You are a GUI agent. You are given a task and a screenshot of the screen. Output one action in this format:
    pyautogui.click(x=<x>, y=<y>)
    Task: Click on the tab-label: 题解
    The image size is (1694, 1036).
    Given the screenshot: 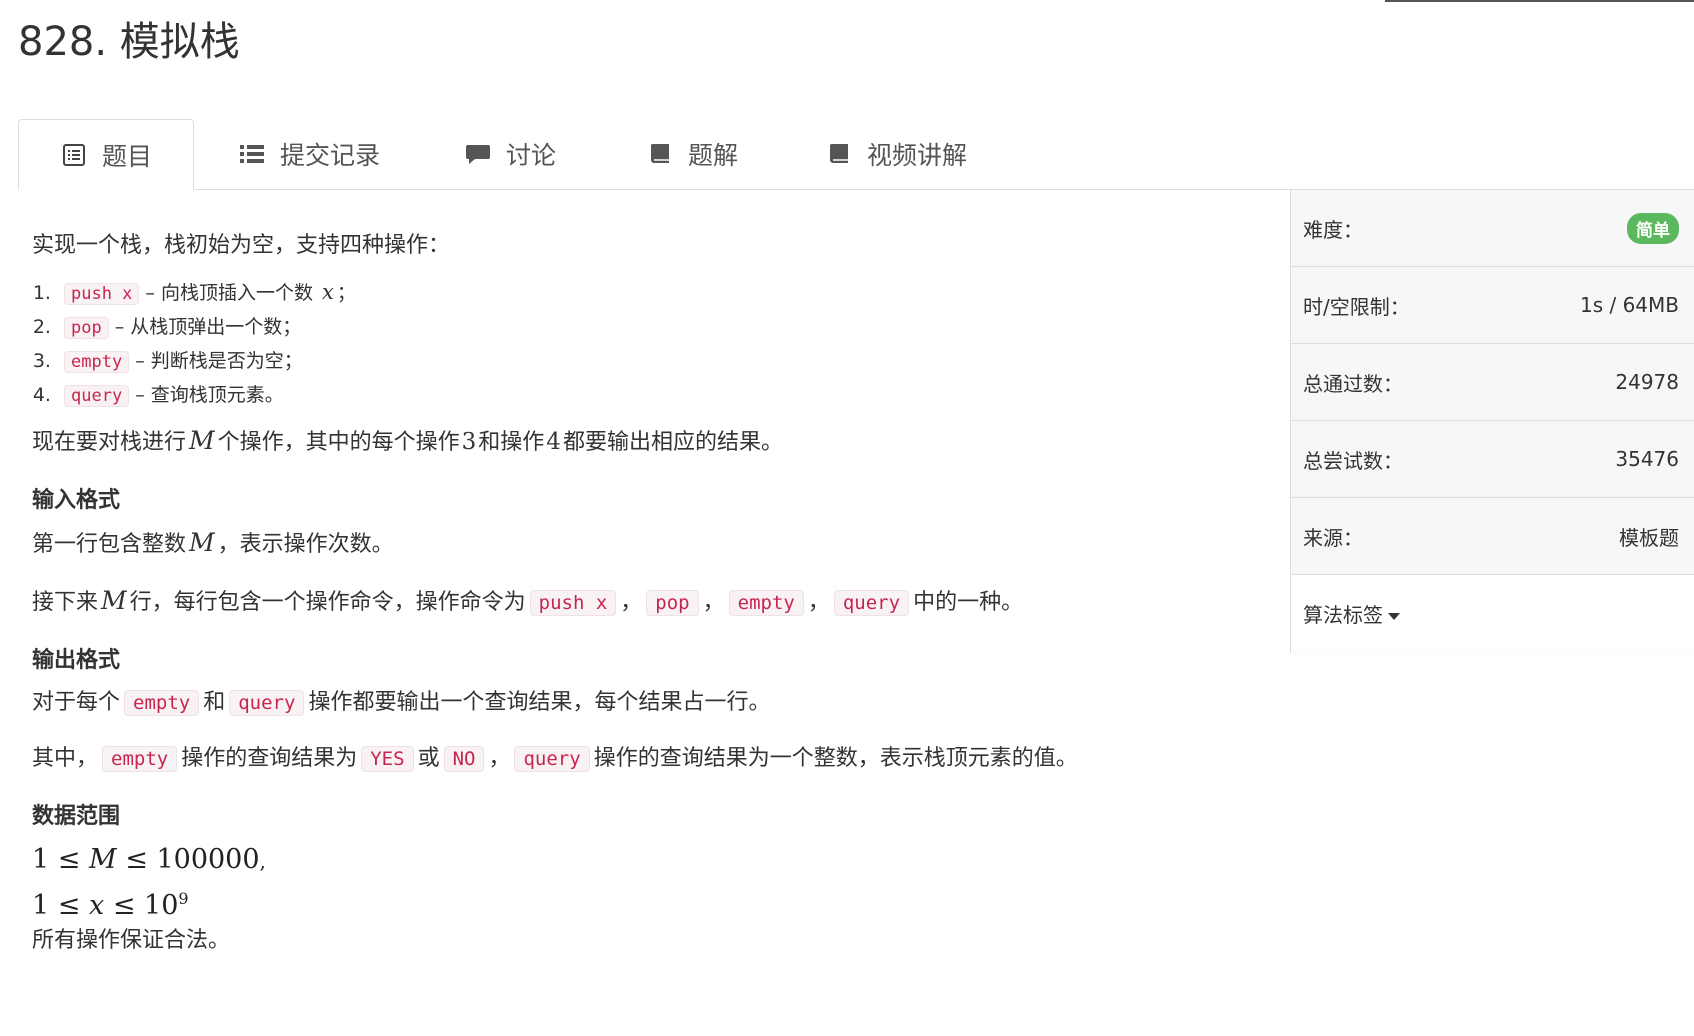 What is the action you would take?
    pyautogui.click(x=713, y=155)
    